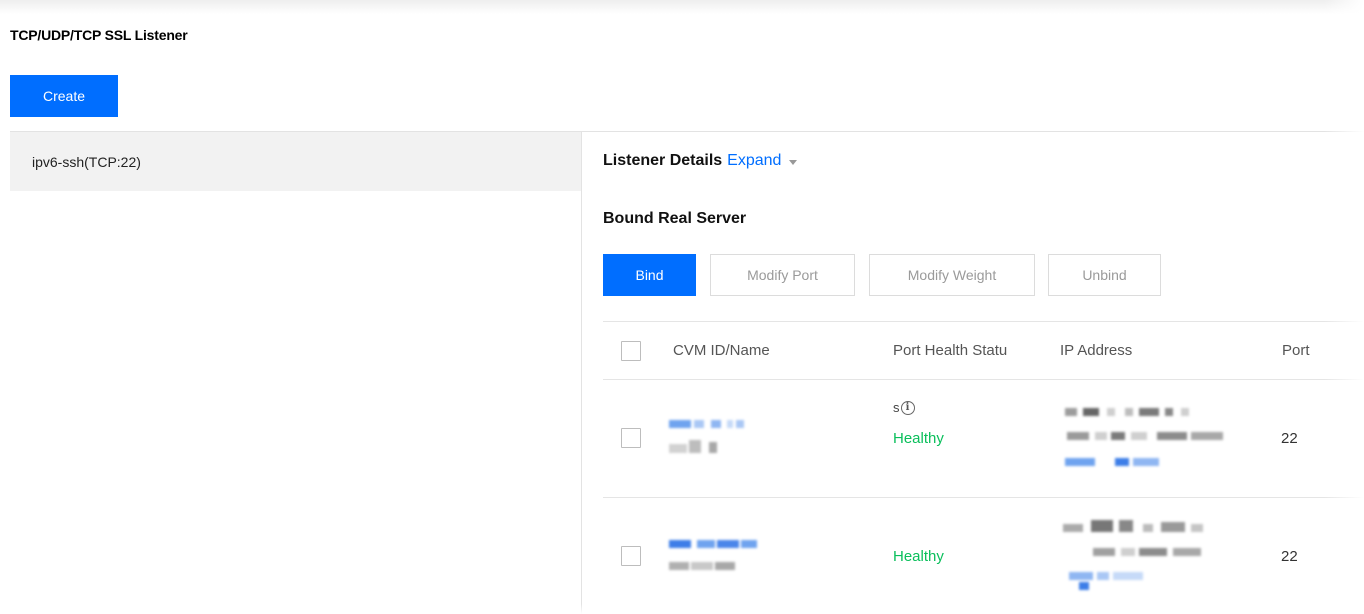  What do you see at coordinates (721, 350) in the screenshot?
I see `column-header-cvm: CVM ID/Name` at bounding box center [721, 350].